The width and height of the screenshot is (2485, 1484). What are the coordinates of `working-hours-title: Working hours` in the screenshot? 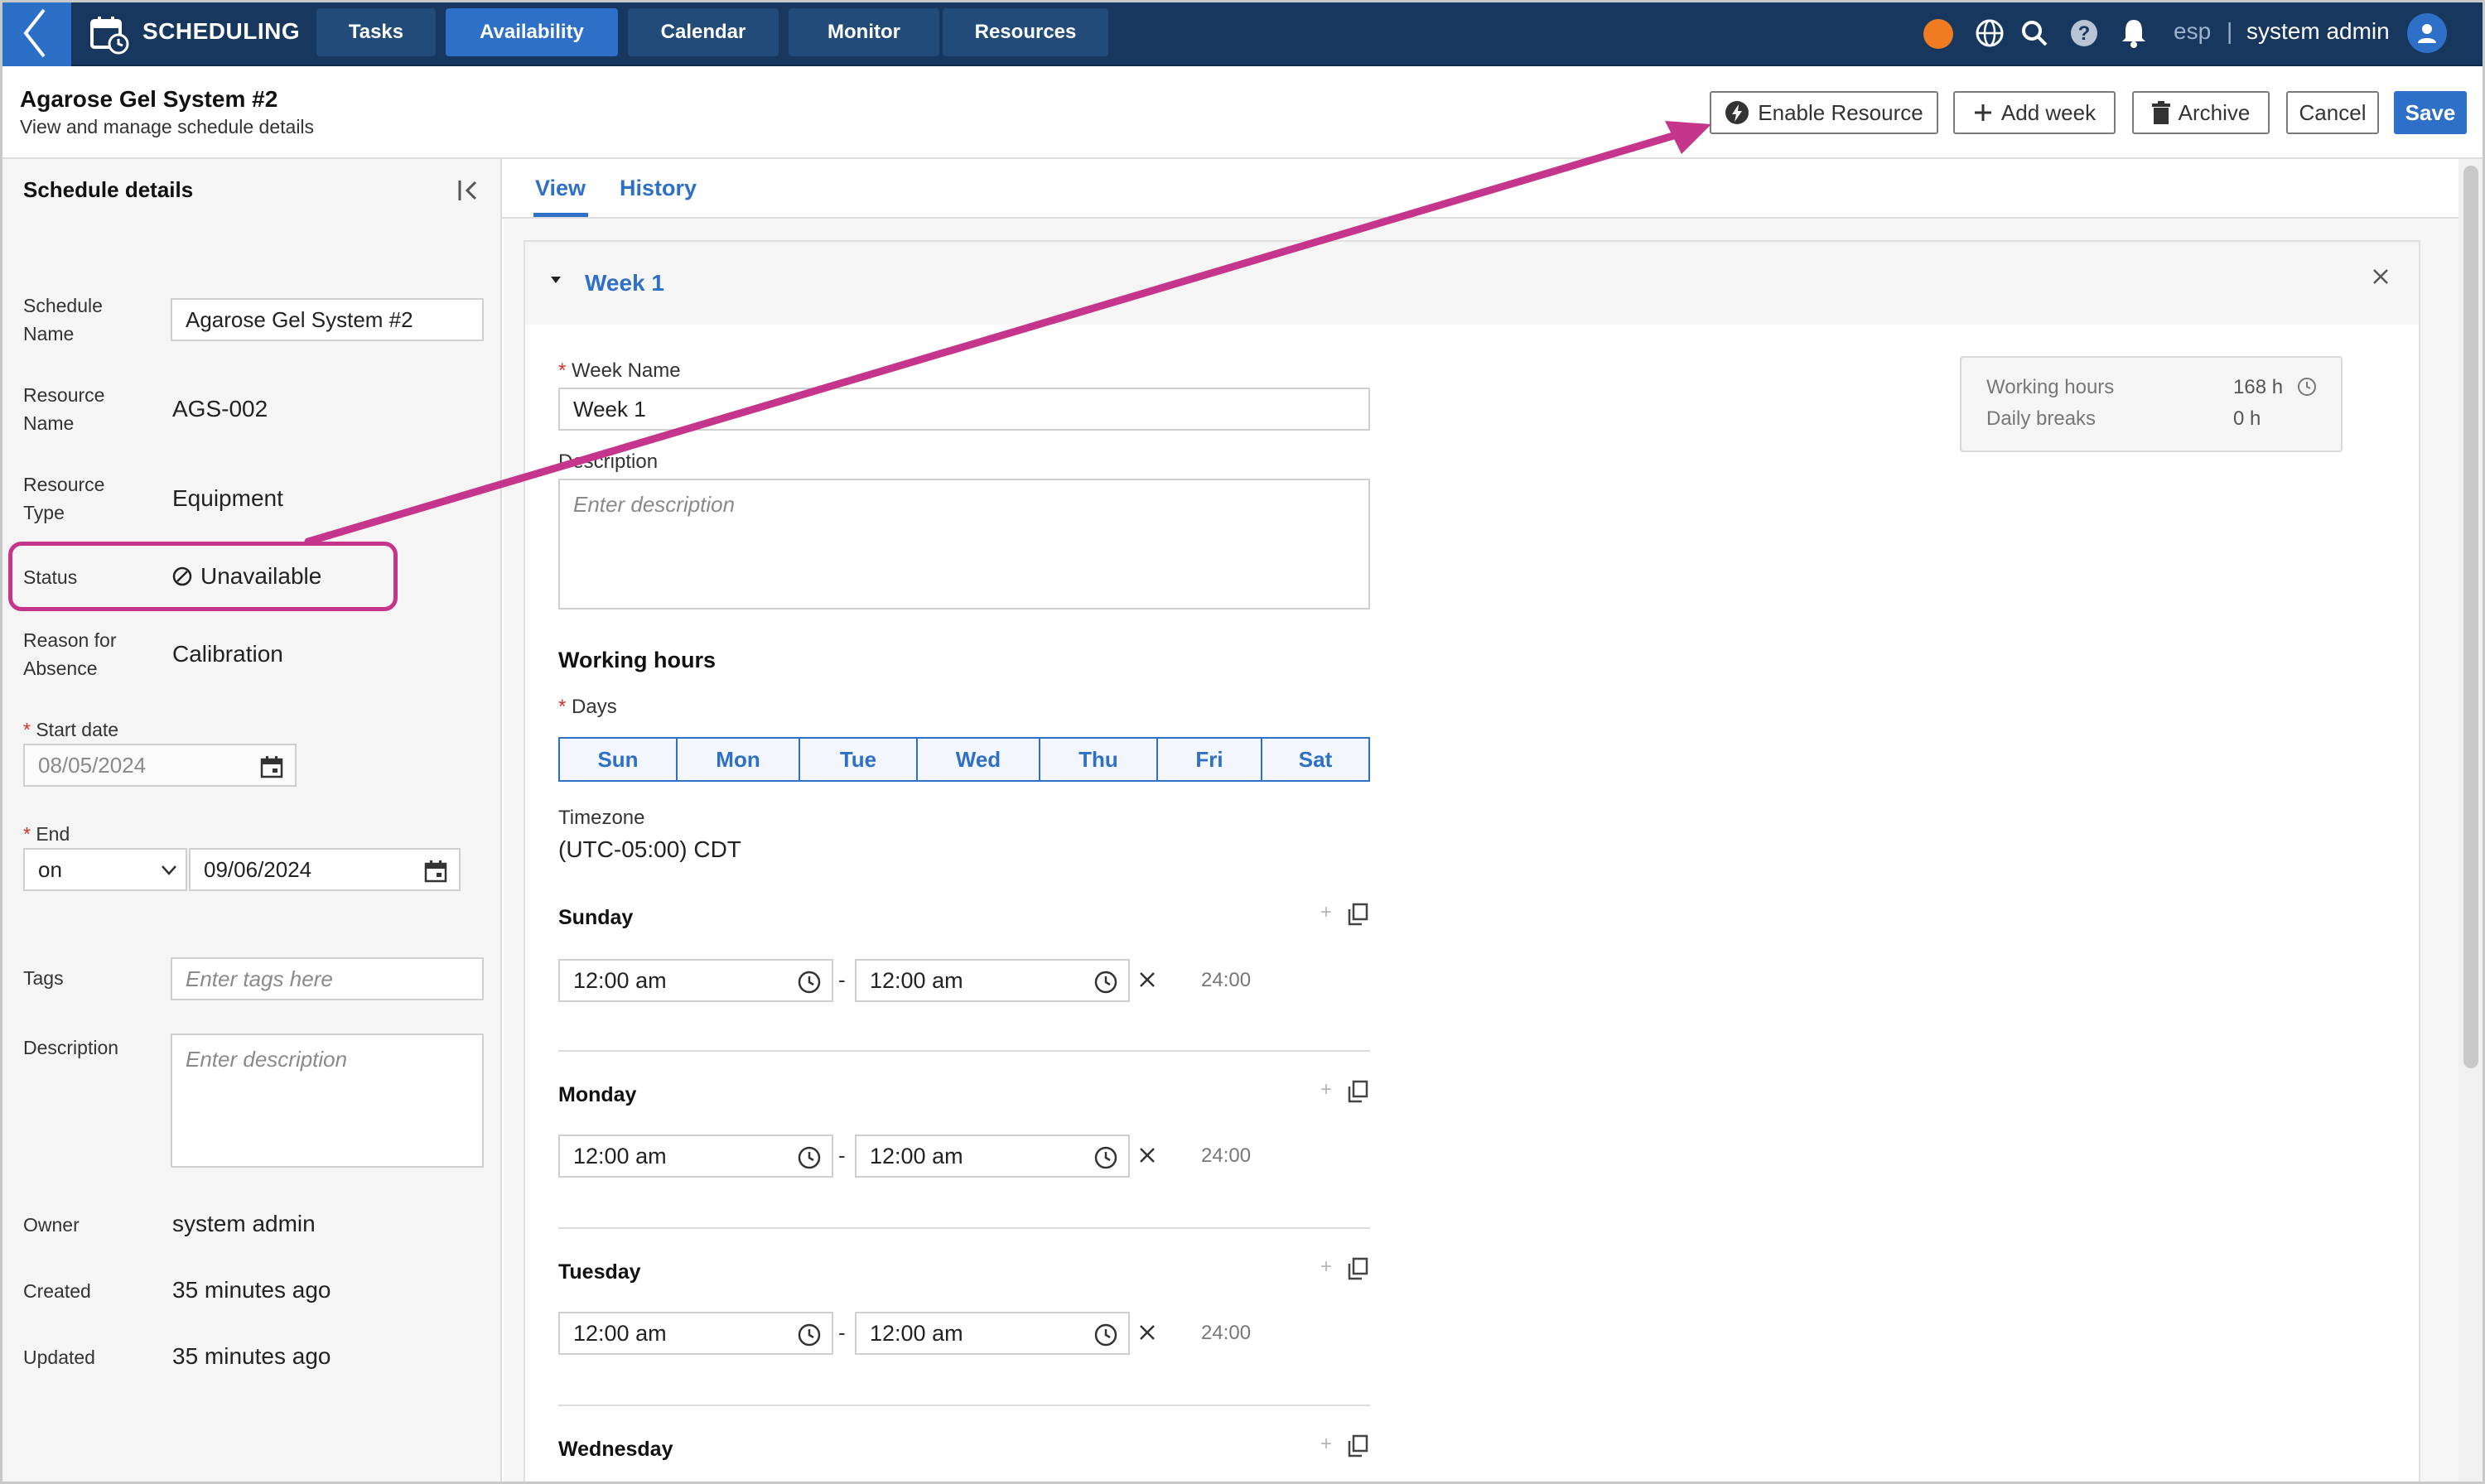 It's located at (637, 660).